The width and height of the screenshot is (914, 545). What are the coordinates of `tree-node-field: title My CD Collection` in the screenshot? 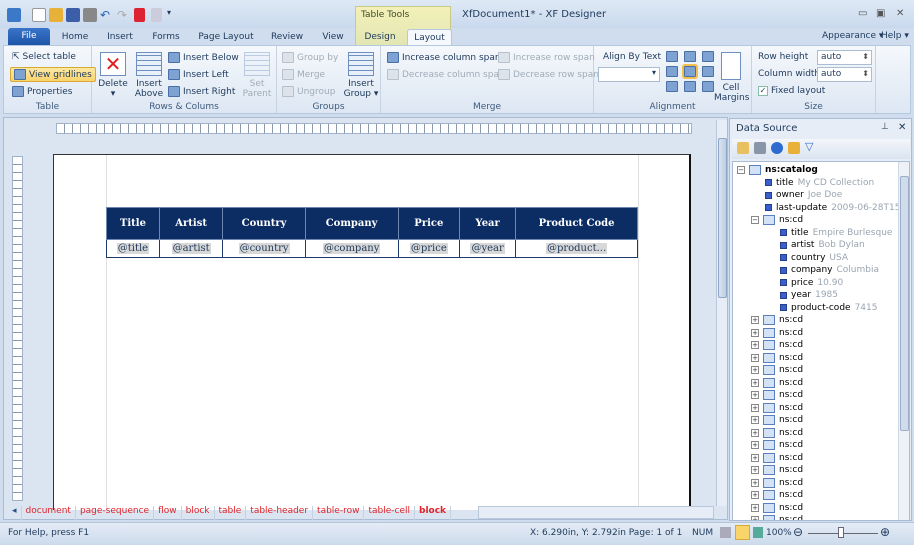 It's located at (819, 183).